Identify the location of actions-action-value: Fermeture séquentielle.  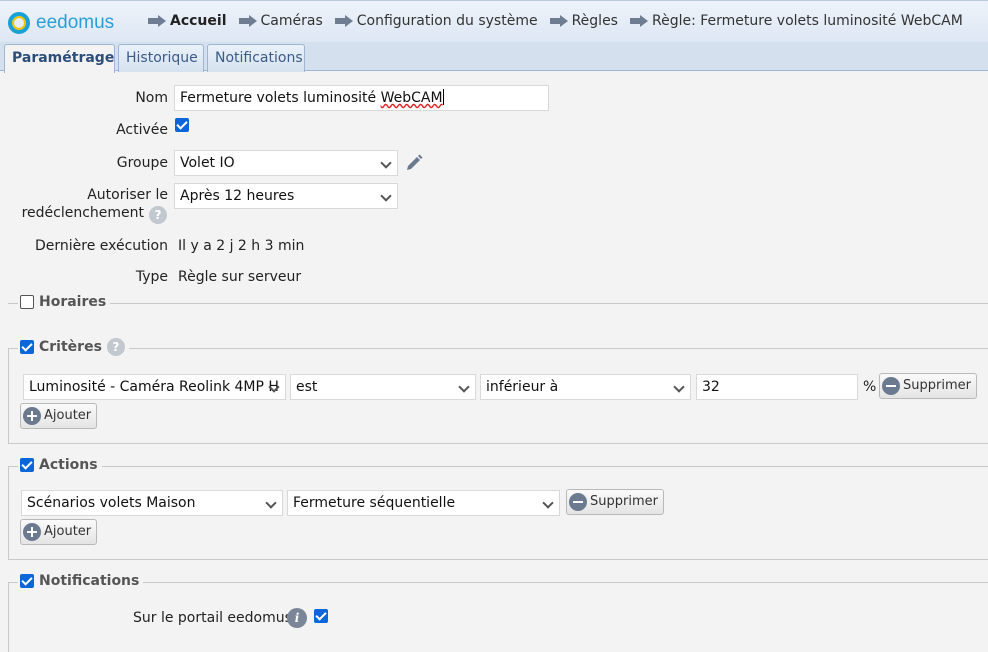
(374, 503).